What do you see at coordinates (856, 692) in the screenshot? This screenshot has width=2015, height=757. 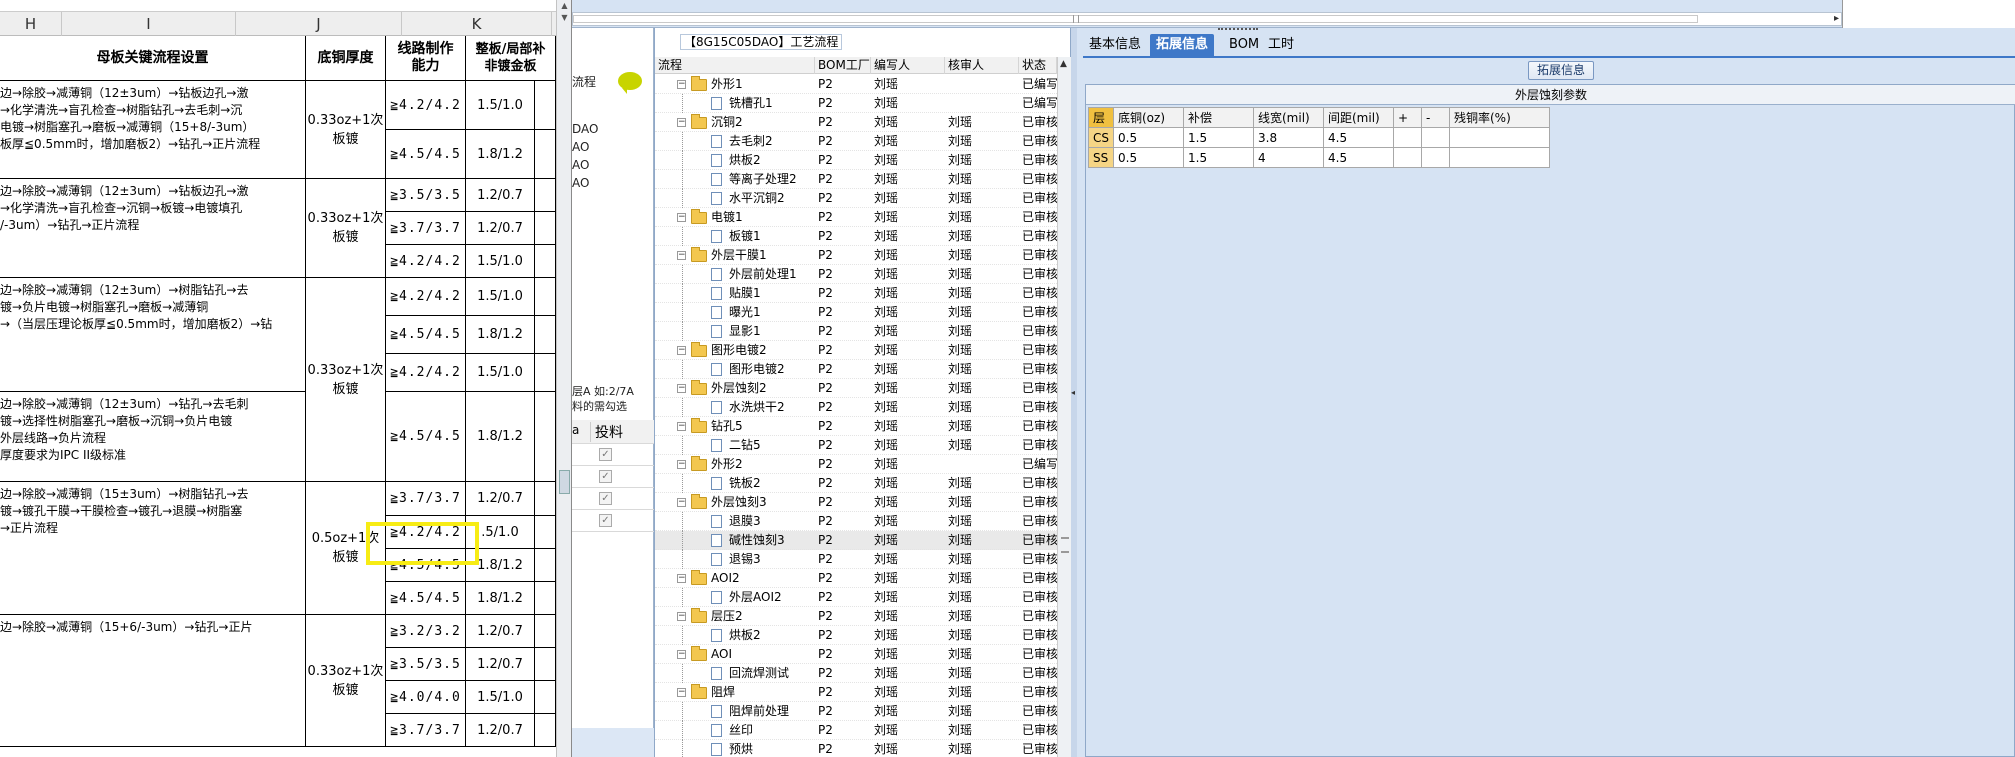 I see `process-tree-row: − 阻焊 P2 刘瑶 刘瑶 已审核` at bounding box center [856, 692].